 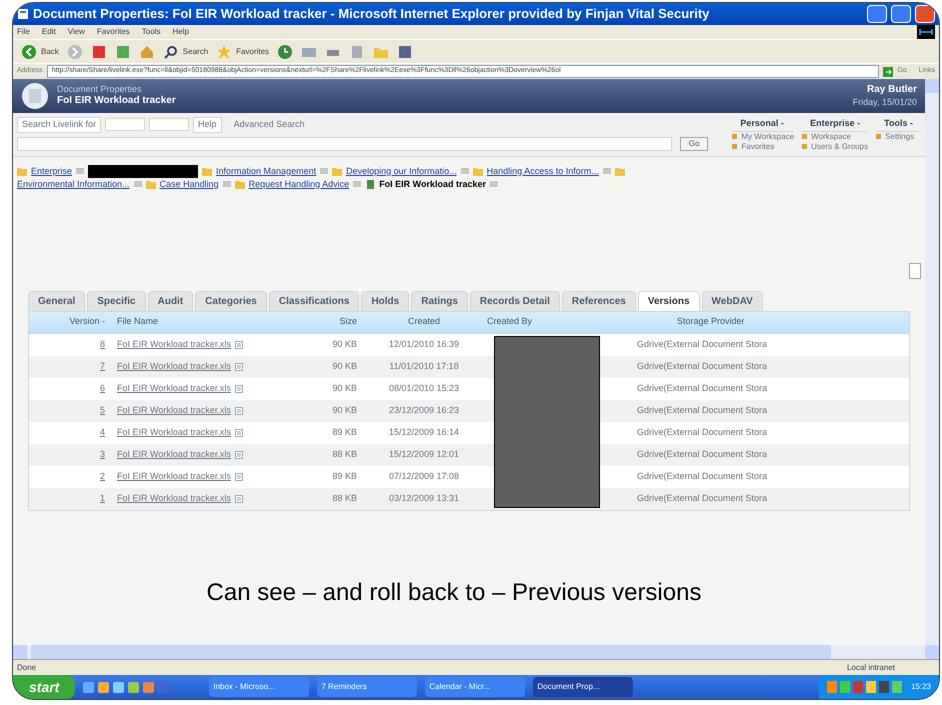 What do you see at coordinates (269, 125) in the screenshot?
I see `advanced-search-link: Advanced Search` at bounding box center [269, 125].